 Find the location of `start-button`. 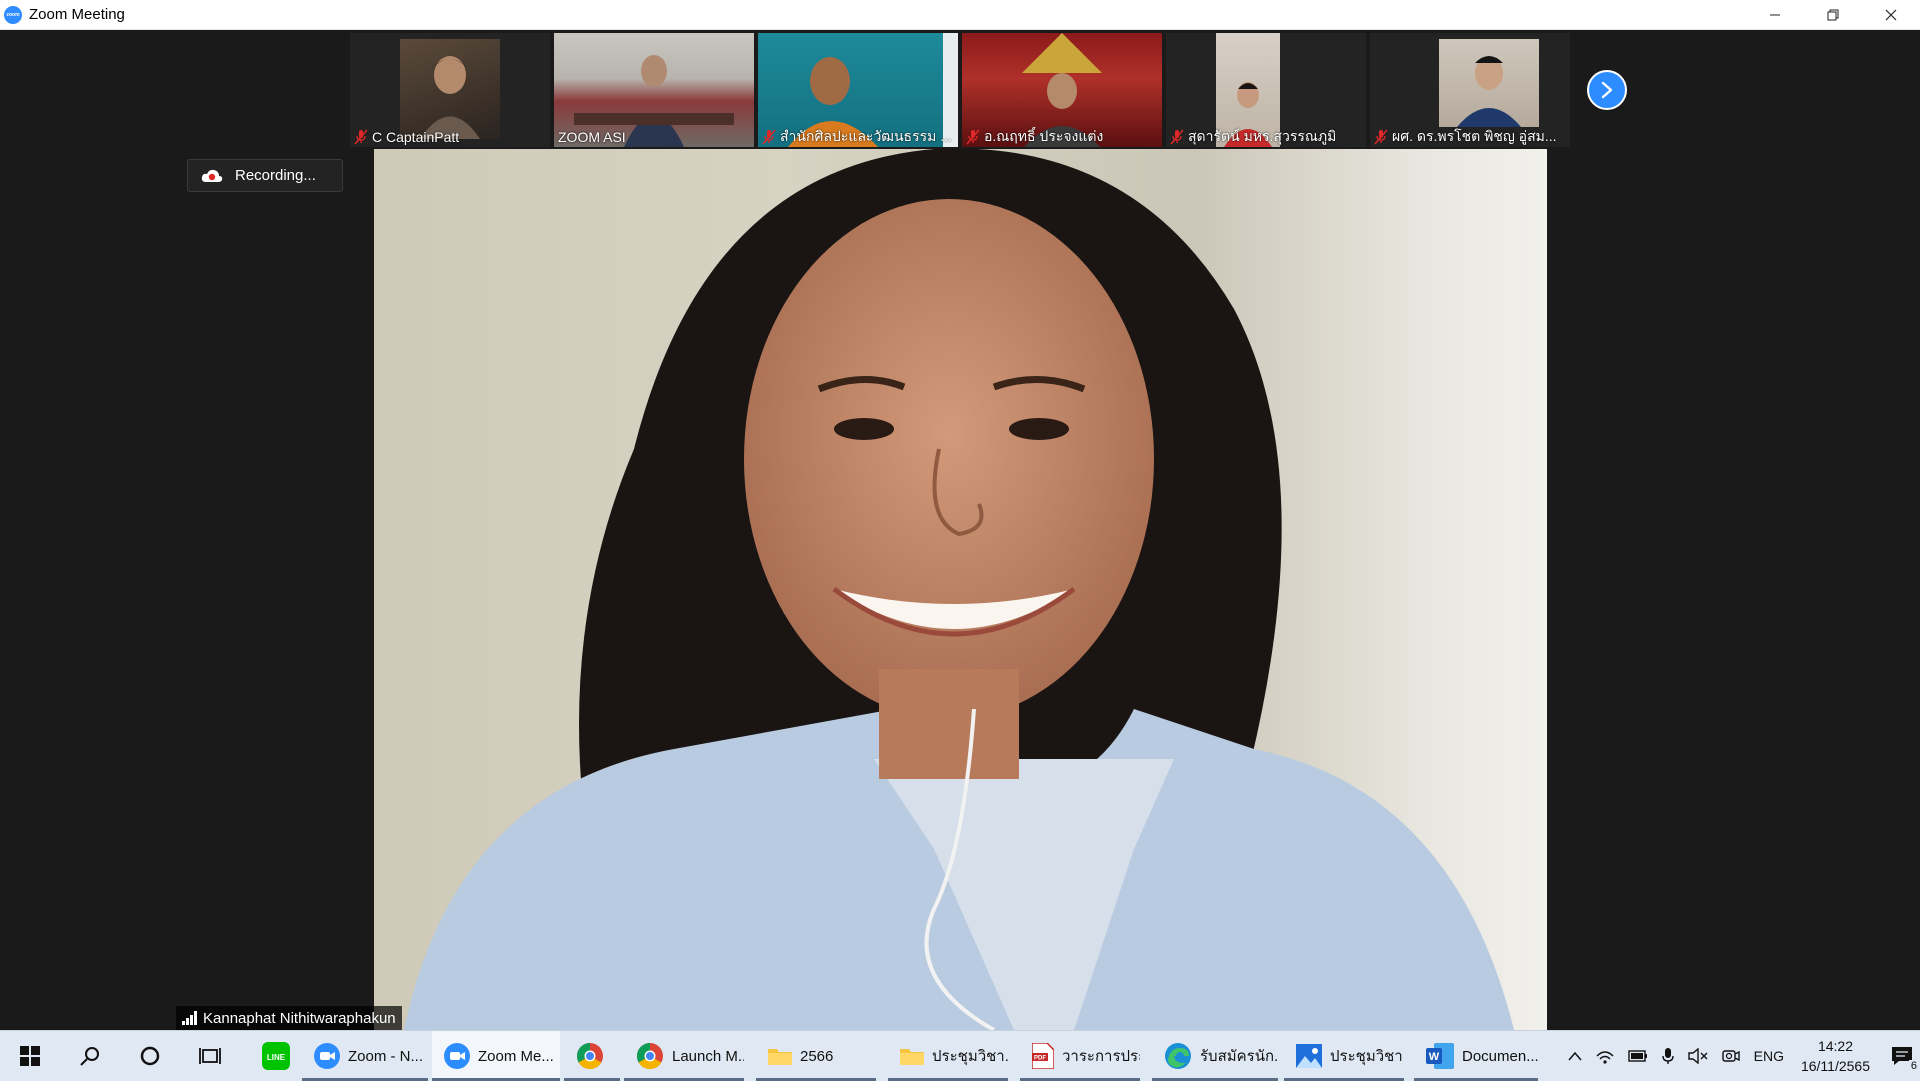

start-button is located at coordinates (30, 1056).